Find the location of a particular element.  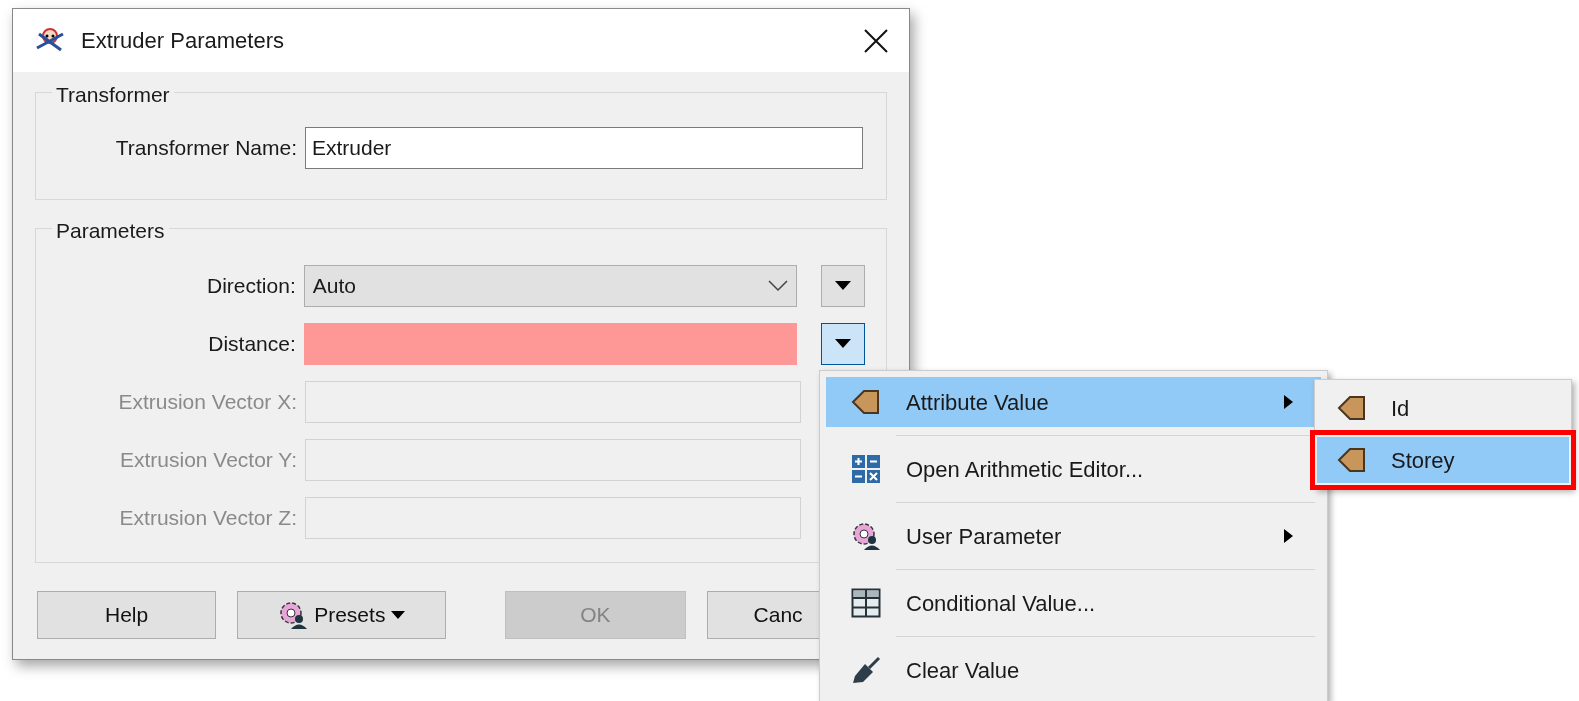

field-label: Transformer Name: is located at coordinates (205, 148).